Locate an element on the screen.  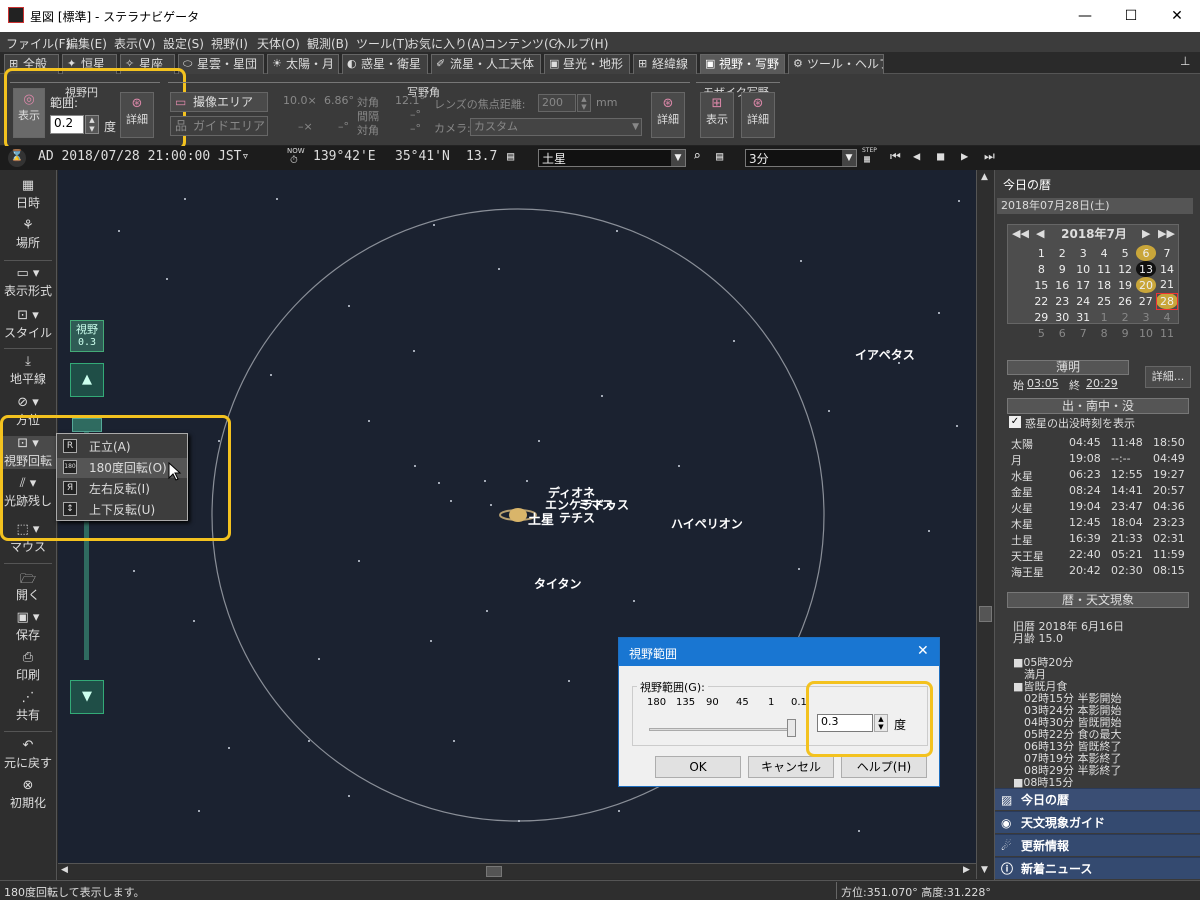
vertical-scrollbar: ▲ ▼ is located at coordinates (985, 524).